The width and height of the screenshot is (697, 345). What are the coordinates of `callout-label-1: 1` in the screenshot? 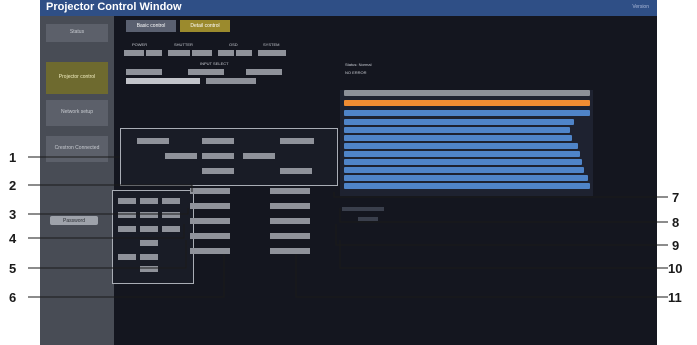 It's located at (13, 157).